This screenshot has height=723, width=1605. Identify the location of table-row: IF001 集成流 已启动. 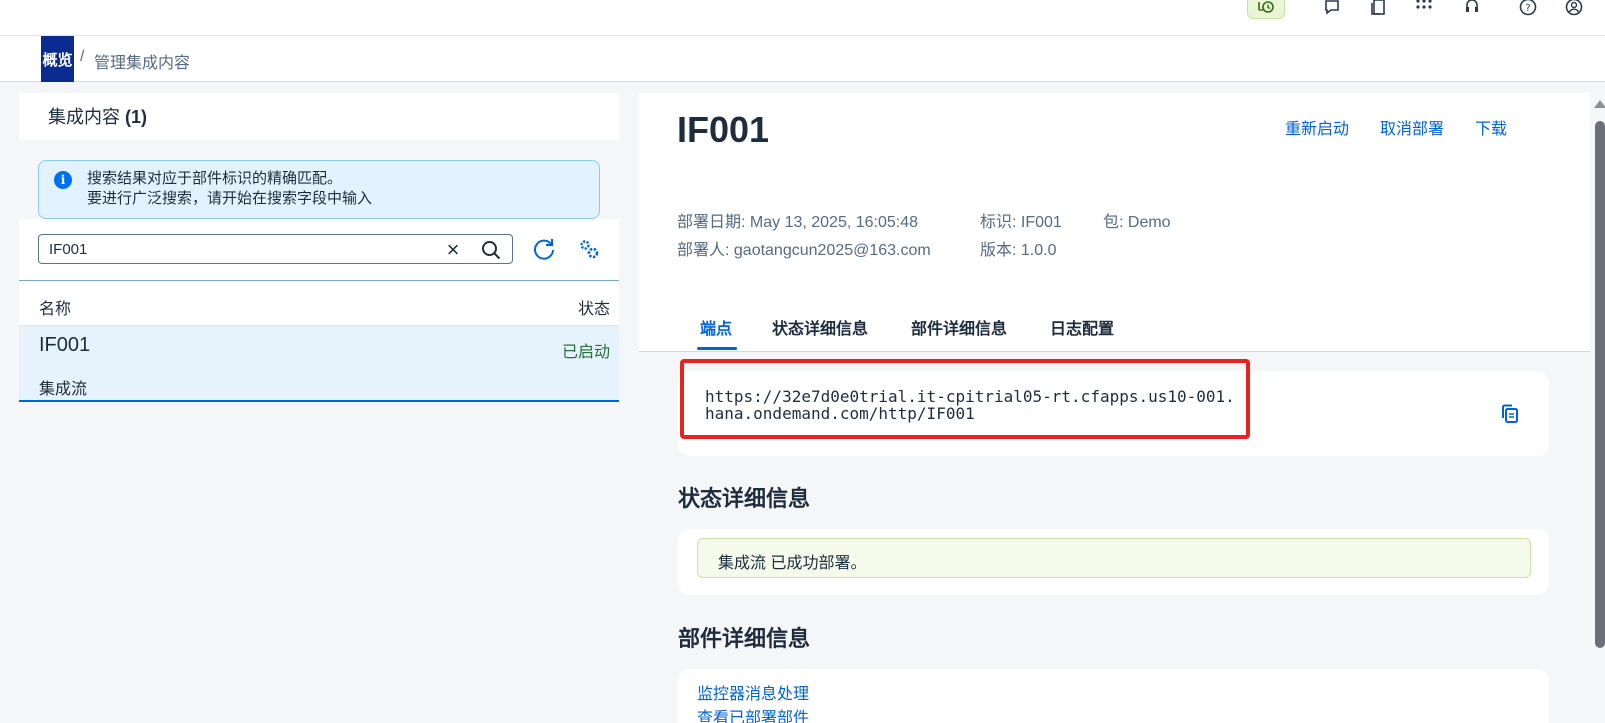
(319, 364).